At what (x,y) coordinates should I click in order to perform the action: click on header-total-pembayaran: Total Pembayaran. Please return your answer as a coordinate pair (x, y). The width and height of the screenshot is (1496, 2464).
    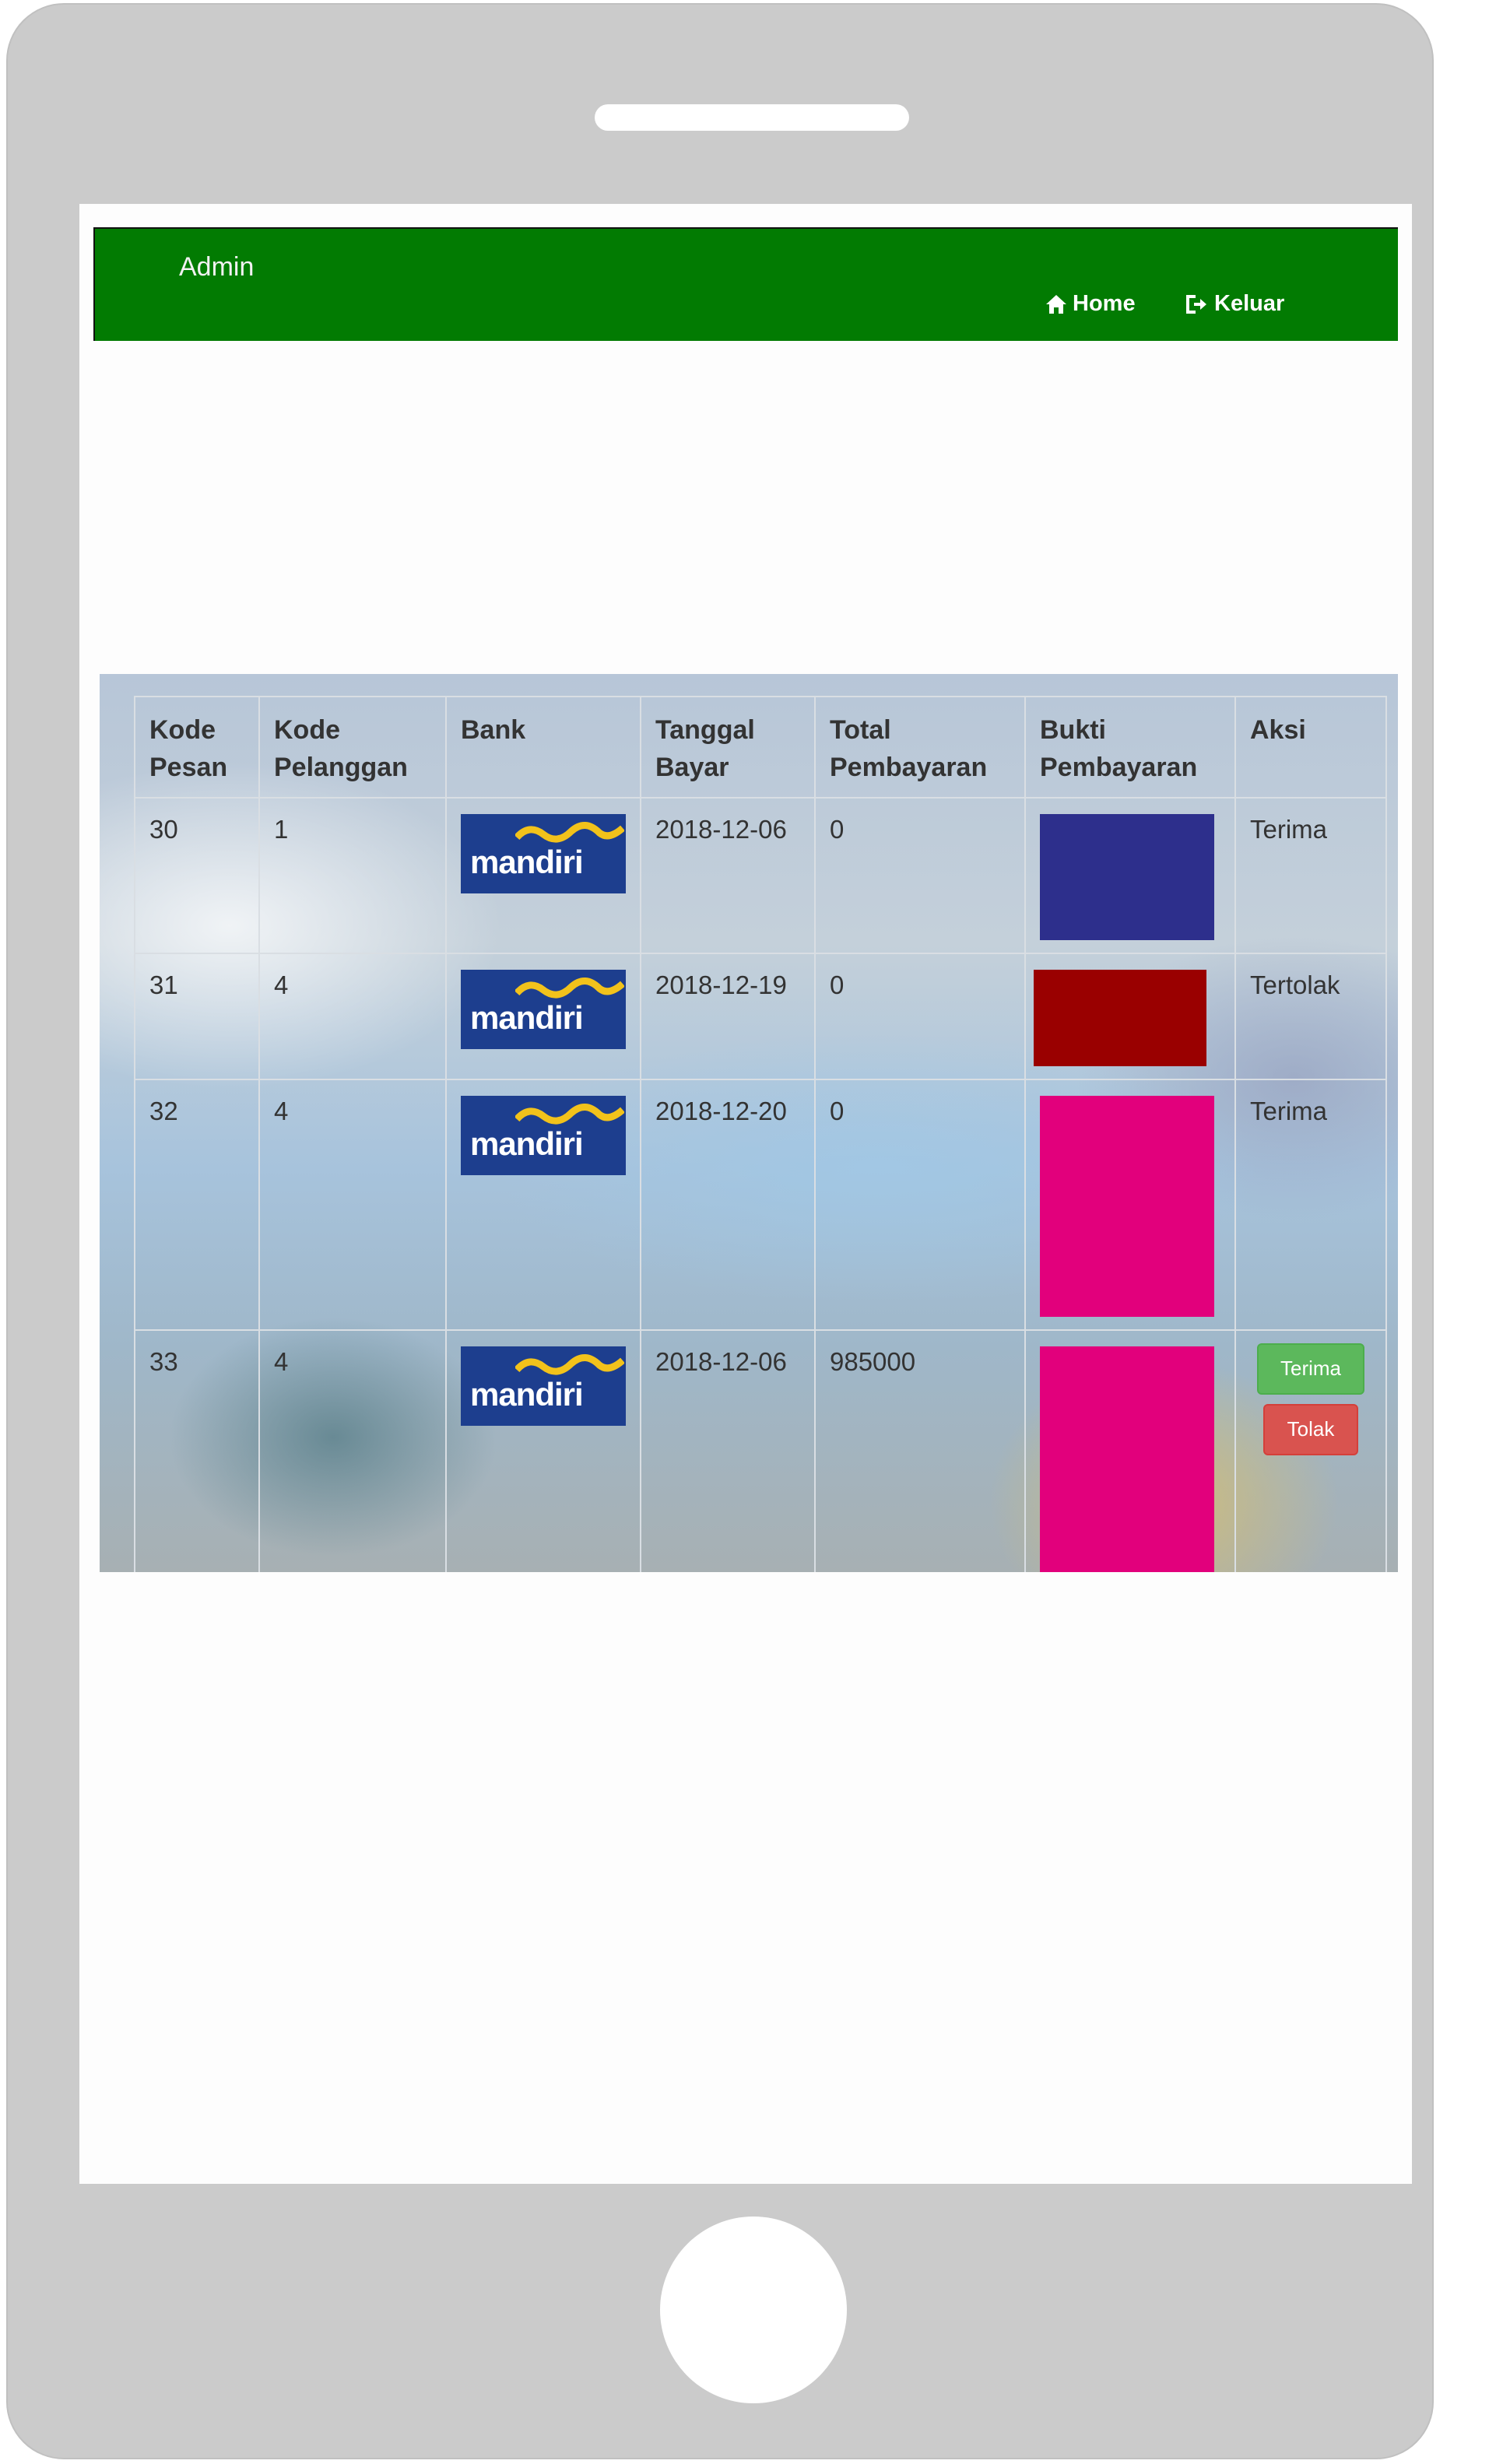
    Looking at the image, I should click on (920, 748).